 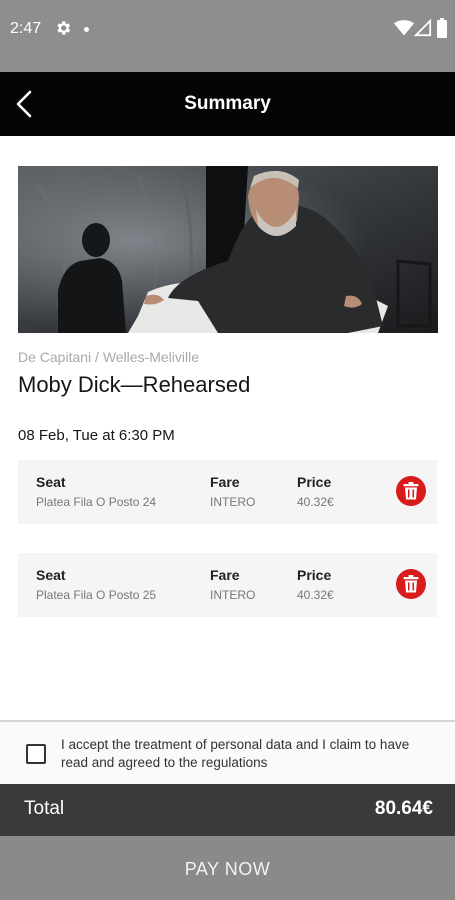 I want to click on event-author: De Capitani / Welles-Meliville, so click(x=109, y=357).